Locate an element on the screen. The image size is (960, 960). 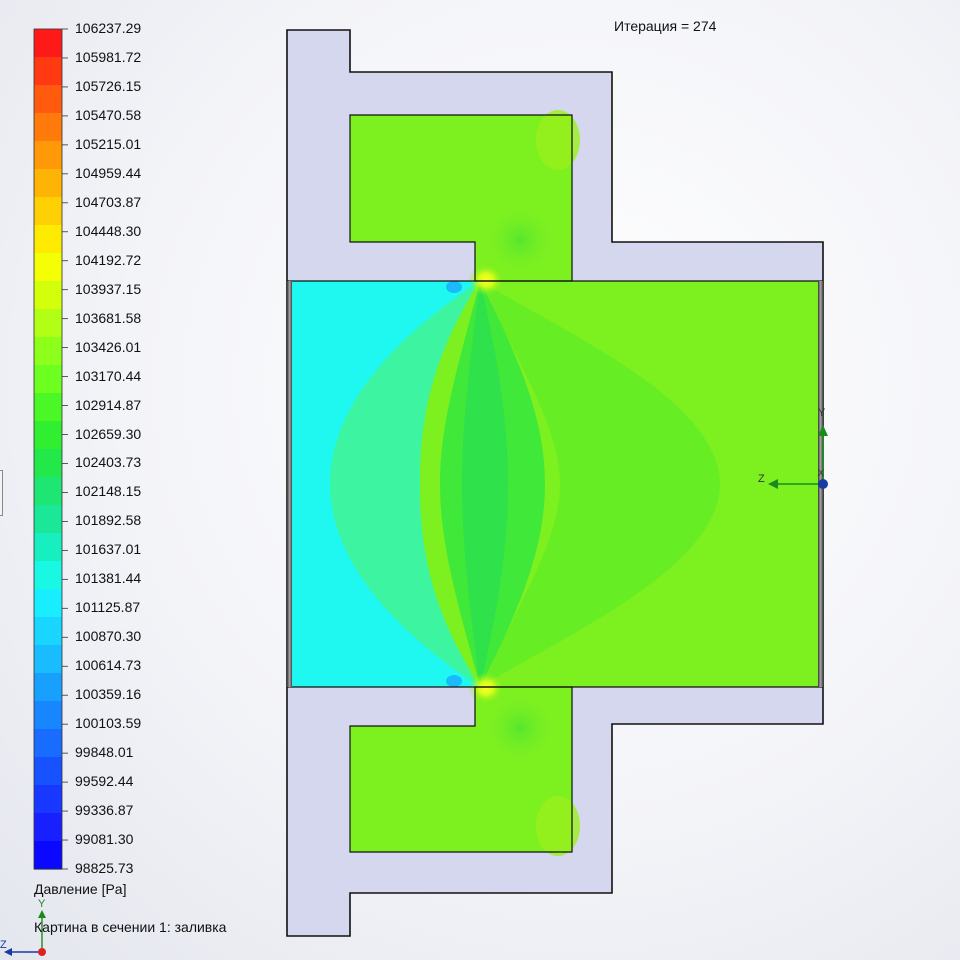
legend-tick-label: 99336.87 is located at coordinates (104, 810).